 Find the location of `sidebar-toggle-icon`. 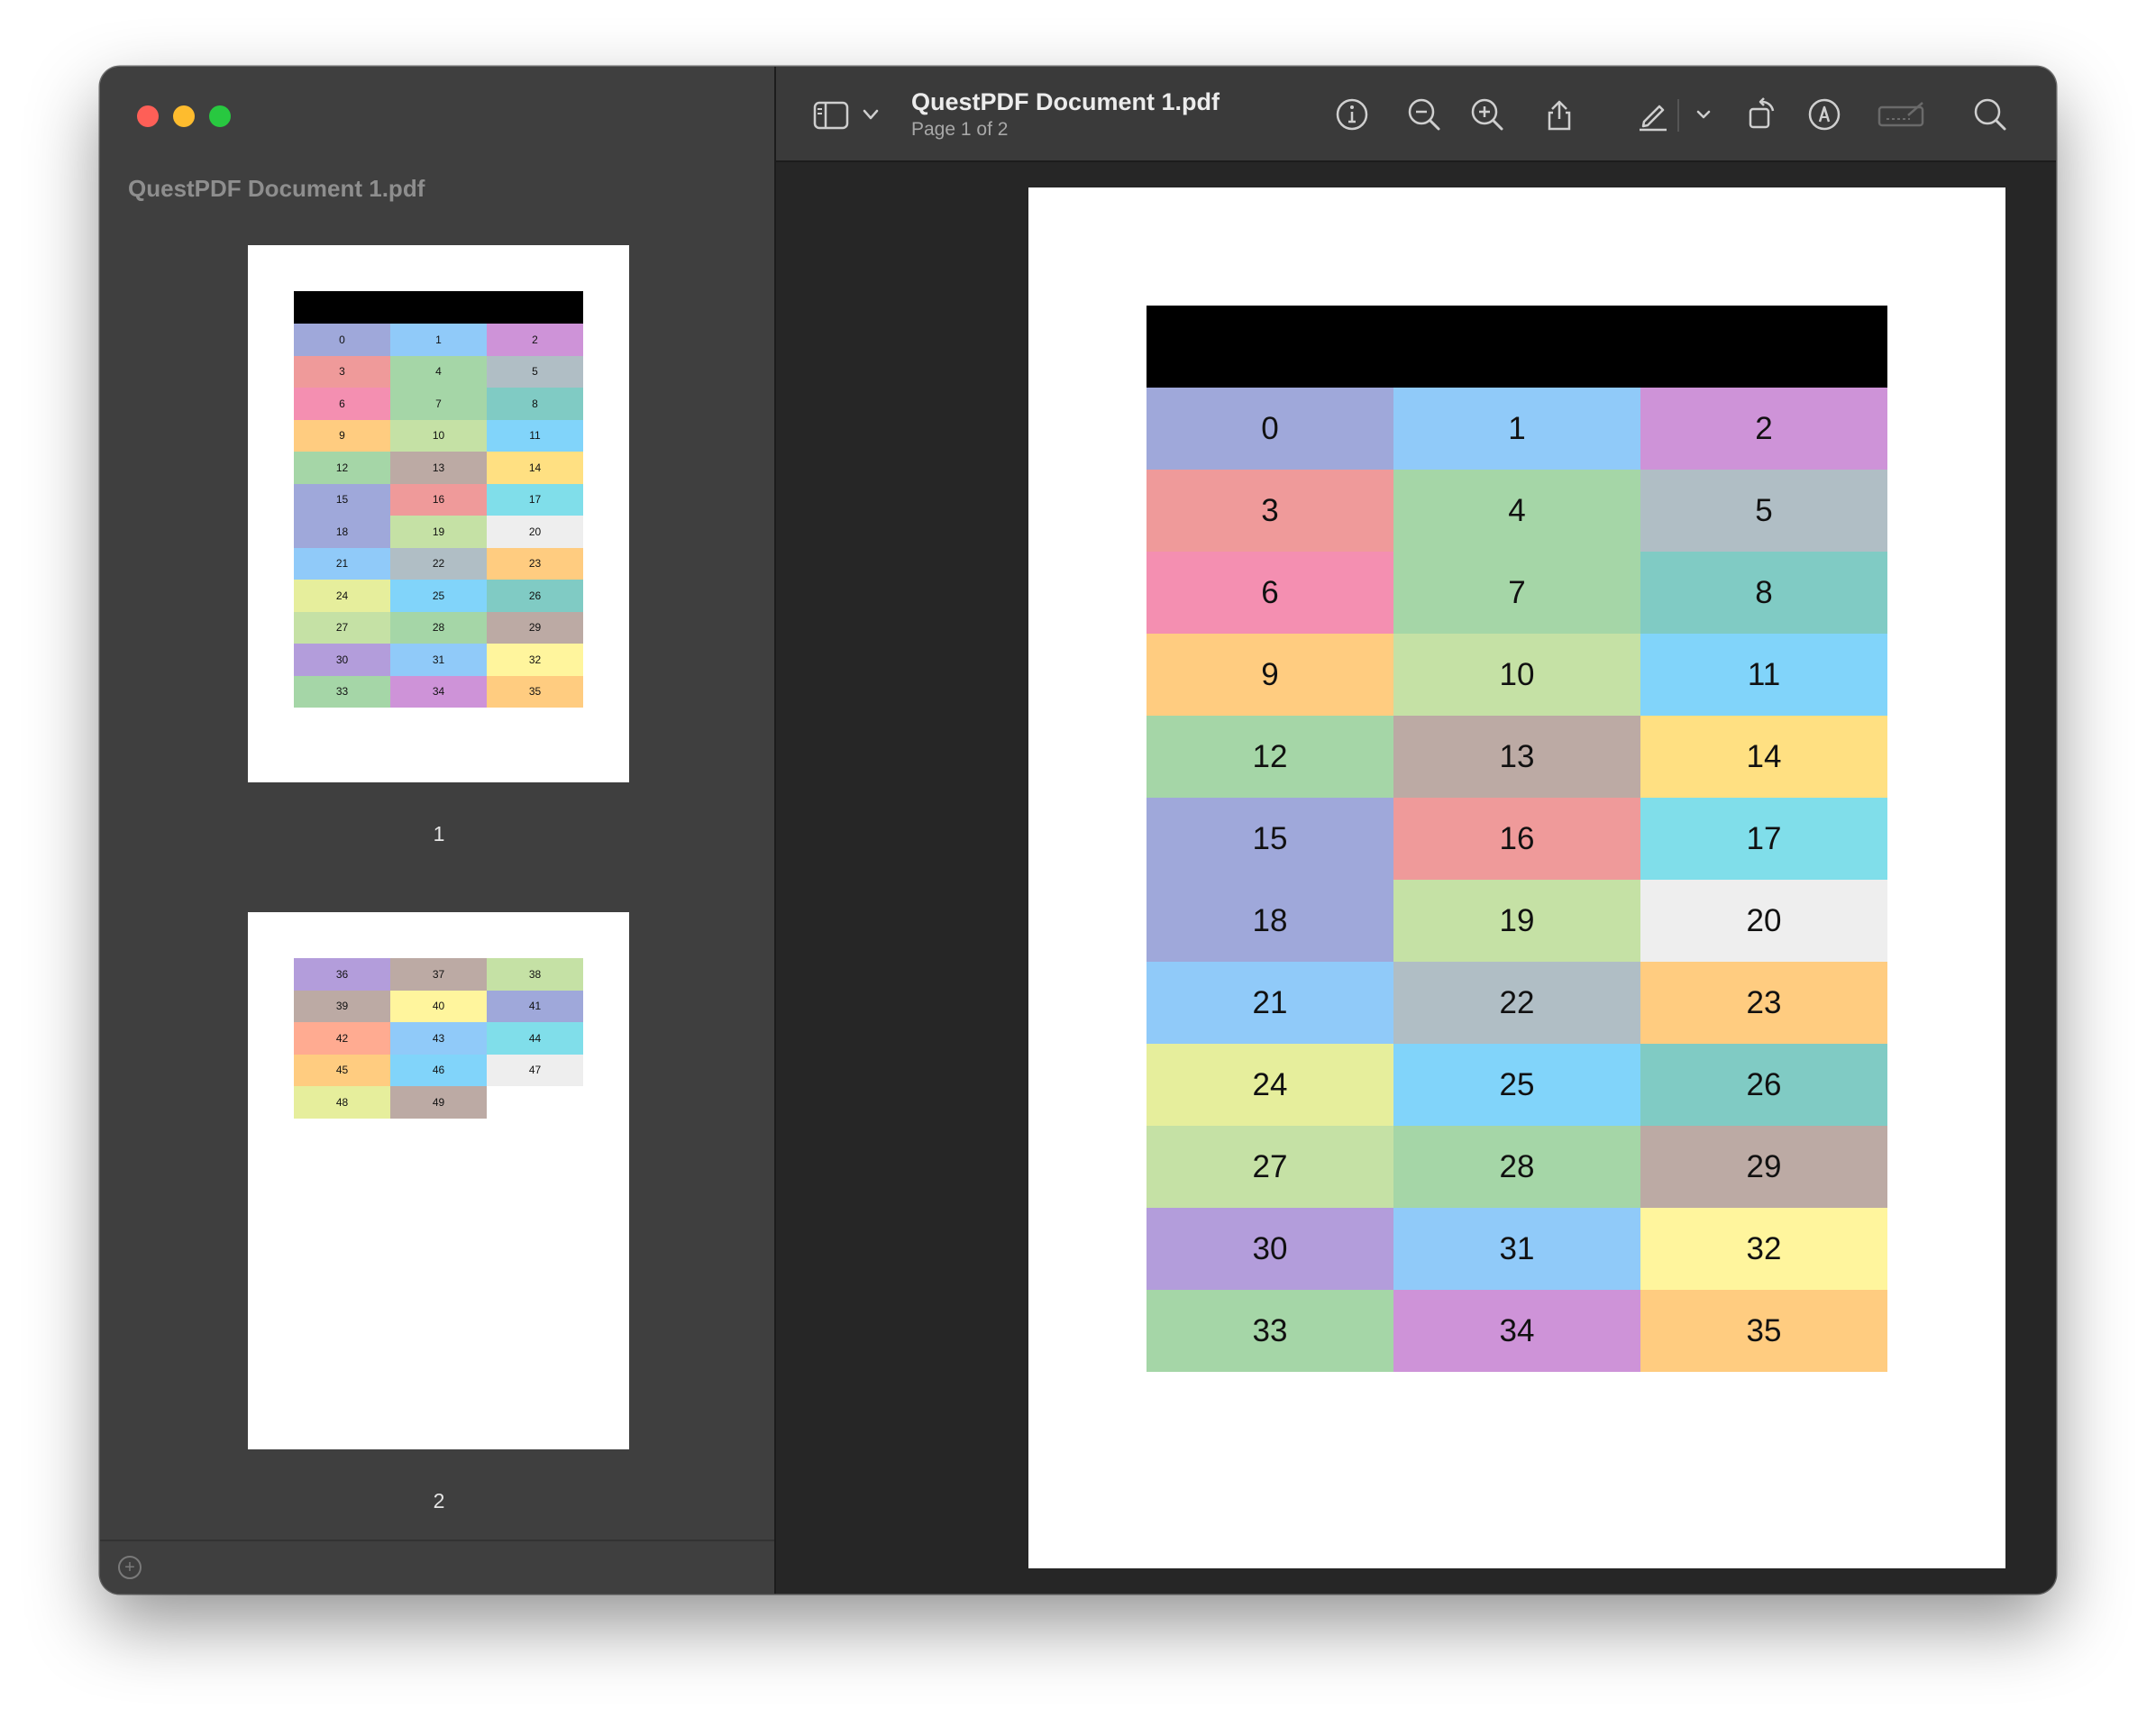

sidebar-toggle-icon is located at coordinates (831, 115).